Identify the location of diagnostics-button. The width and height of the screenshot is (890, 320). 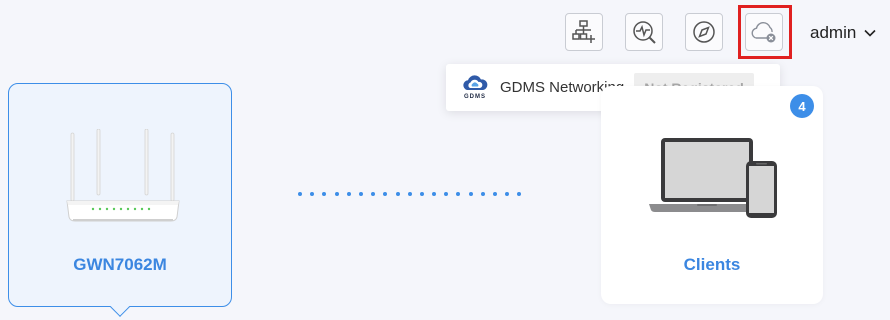
(644, 32).